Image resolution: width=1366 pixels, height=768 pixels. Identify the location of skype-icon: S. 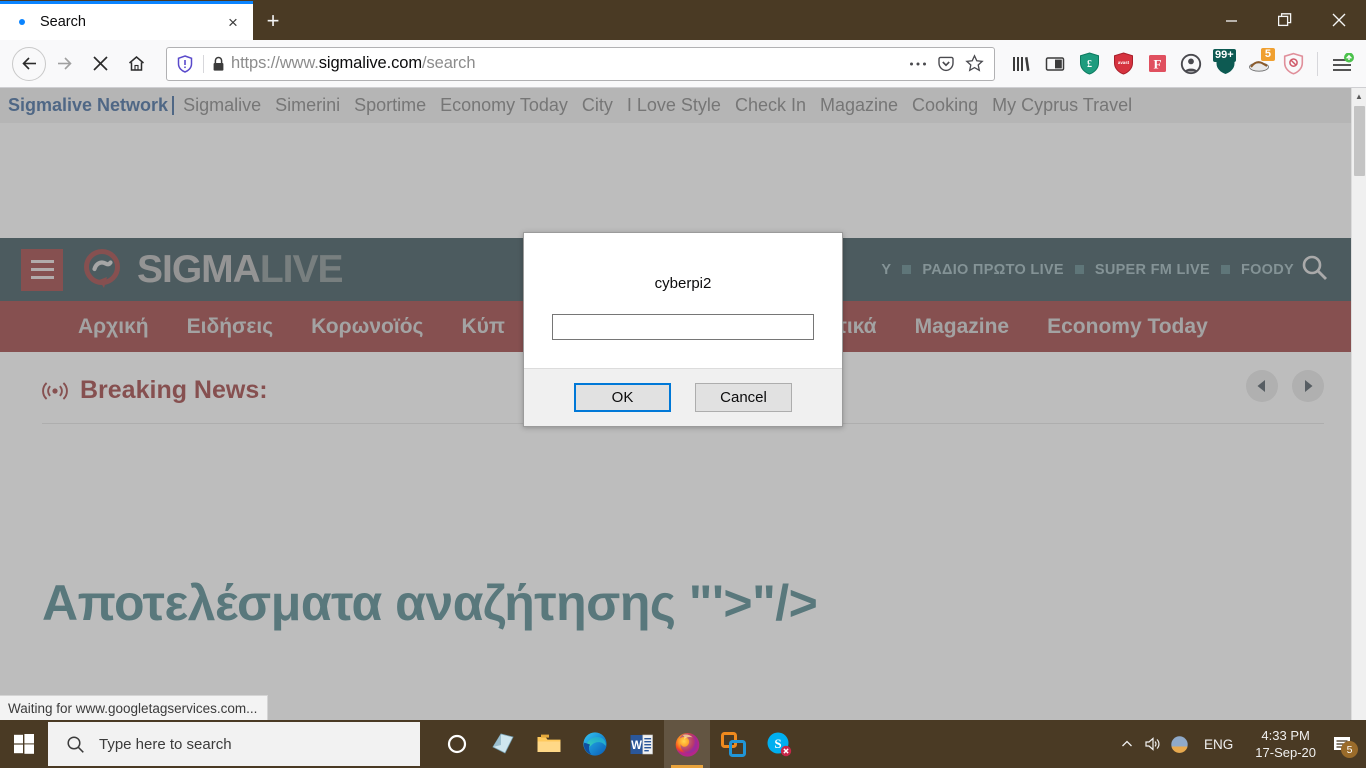
(779, 744).